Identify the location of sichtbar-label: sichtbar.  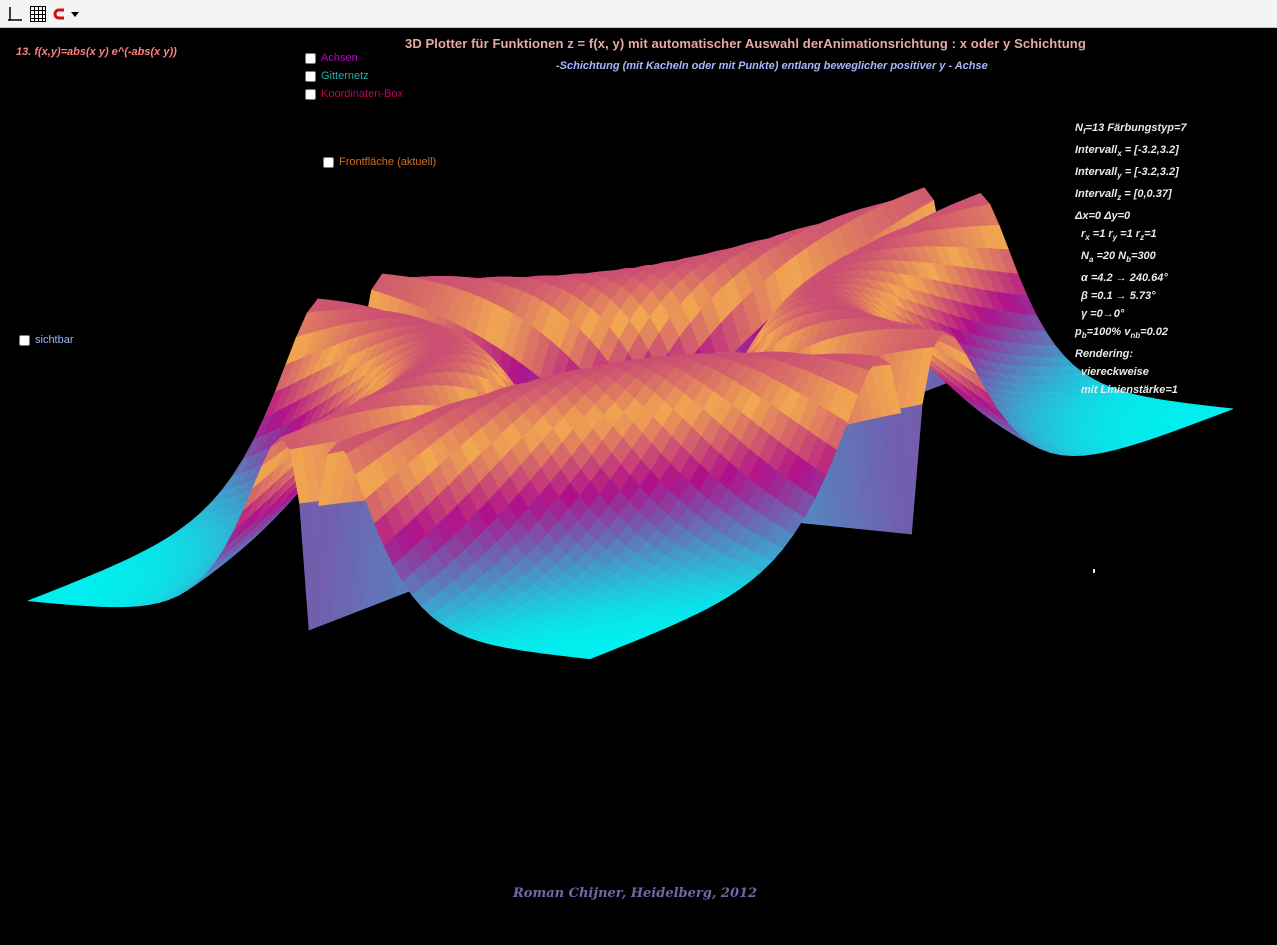
(54, 340).